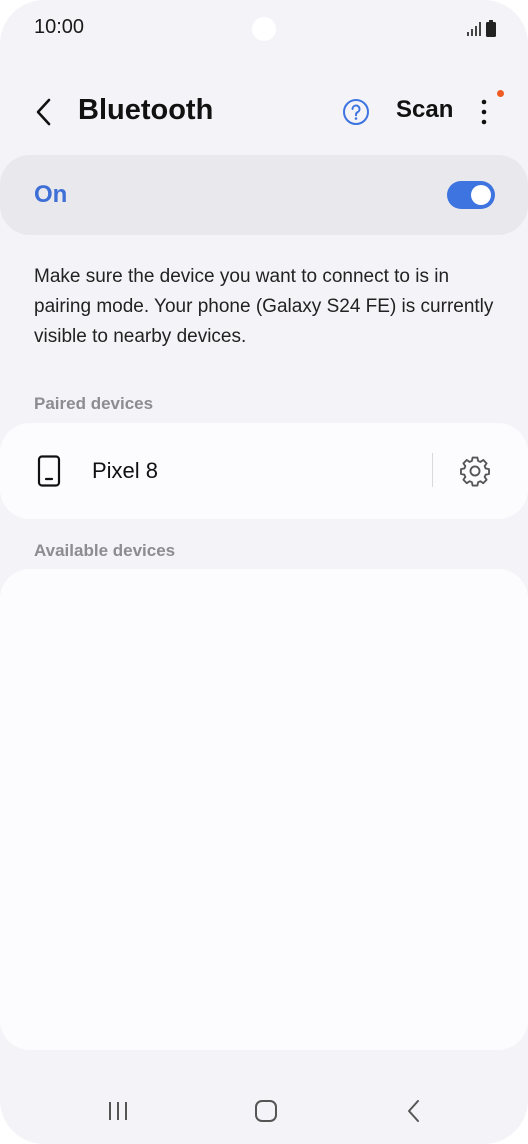 This screenshot has width=528, height=1144. What do you see at coordinates (210, 471) in the screenshot?
I see `list-item: Pixel 8` at bounding box center [210, 471].